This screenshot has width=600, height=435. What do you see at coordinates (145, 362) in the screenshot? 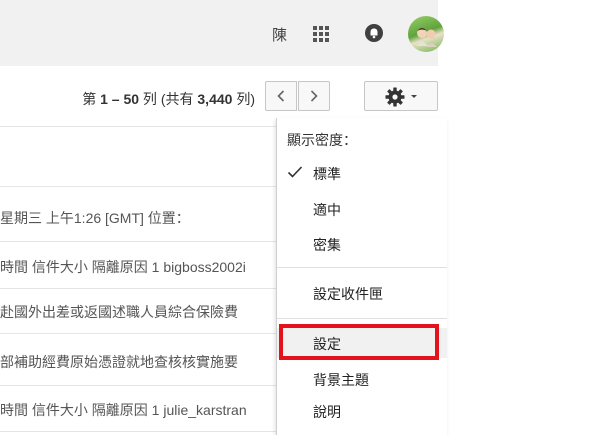
I see `list-item: 部補助經費原始憑證就地查核核實施要` at bounding box center [145, 362].